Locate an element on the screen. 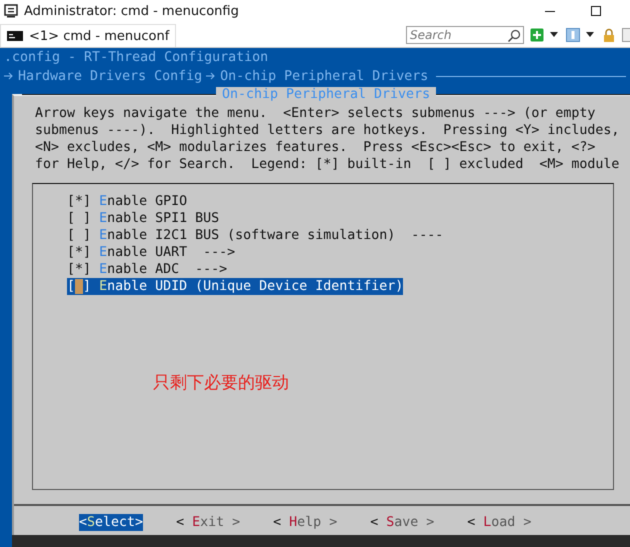  lock-icon is located at coordinates (609, 35).